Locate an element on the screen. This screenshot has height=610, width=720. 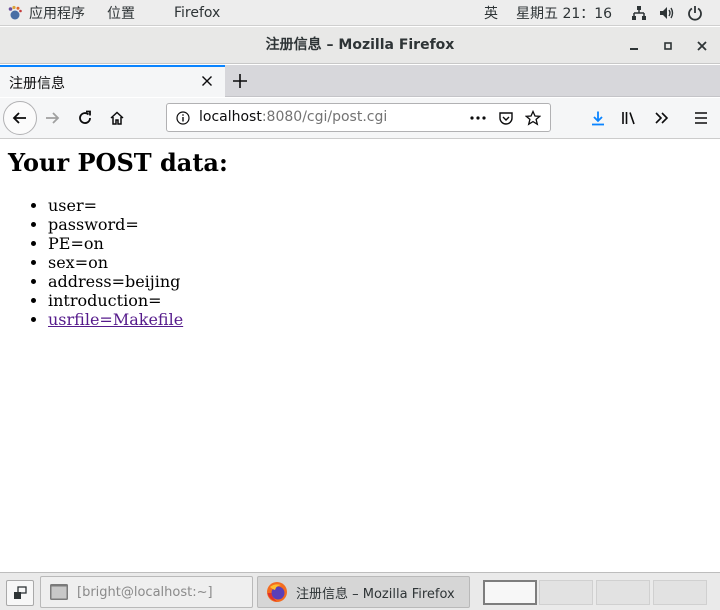
page-heading: Your POST data: is located at coordinates (118, 162).